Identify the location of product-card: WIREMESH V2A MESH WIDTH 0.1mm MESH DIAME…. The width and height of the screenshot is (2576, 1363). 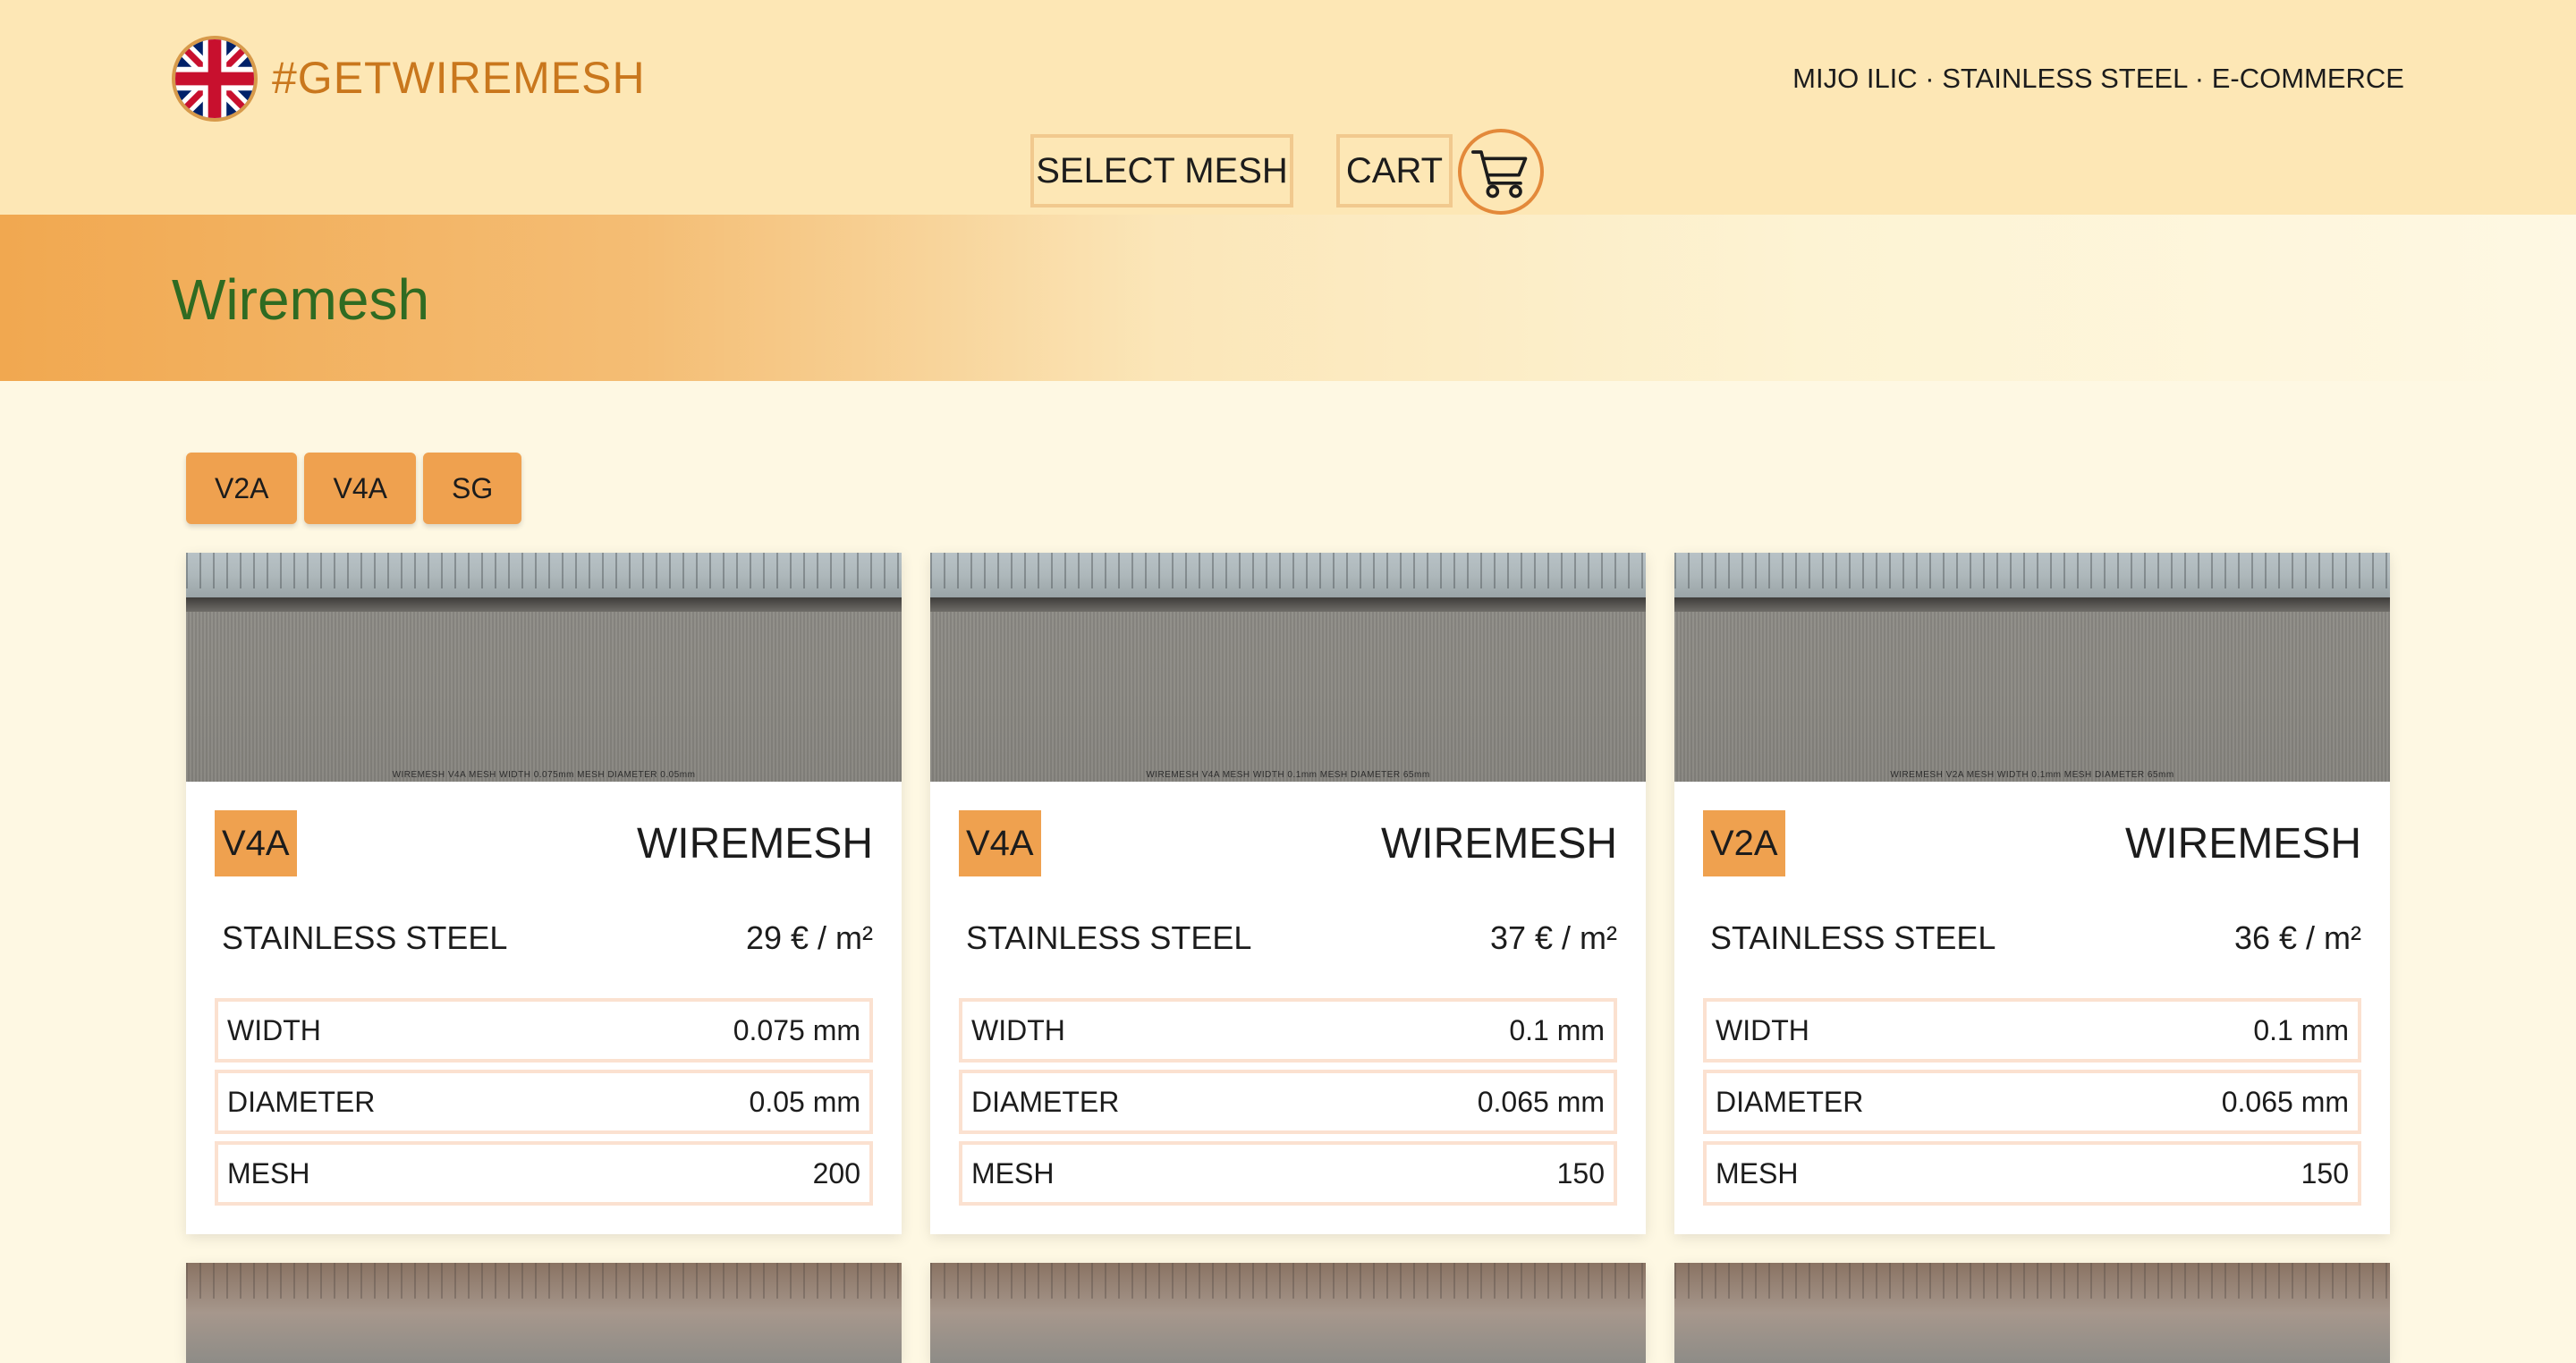
(2032, 893).